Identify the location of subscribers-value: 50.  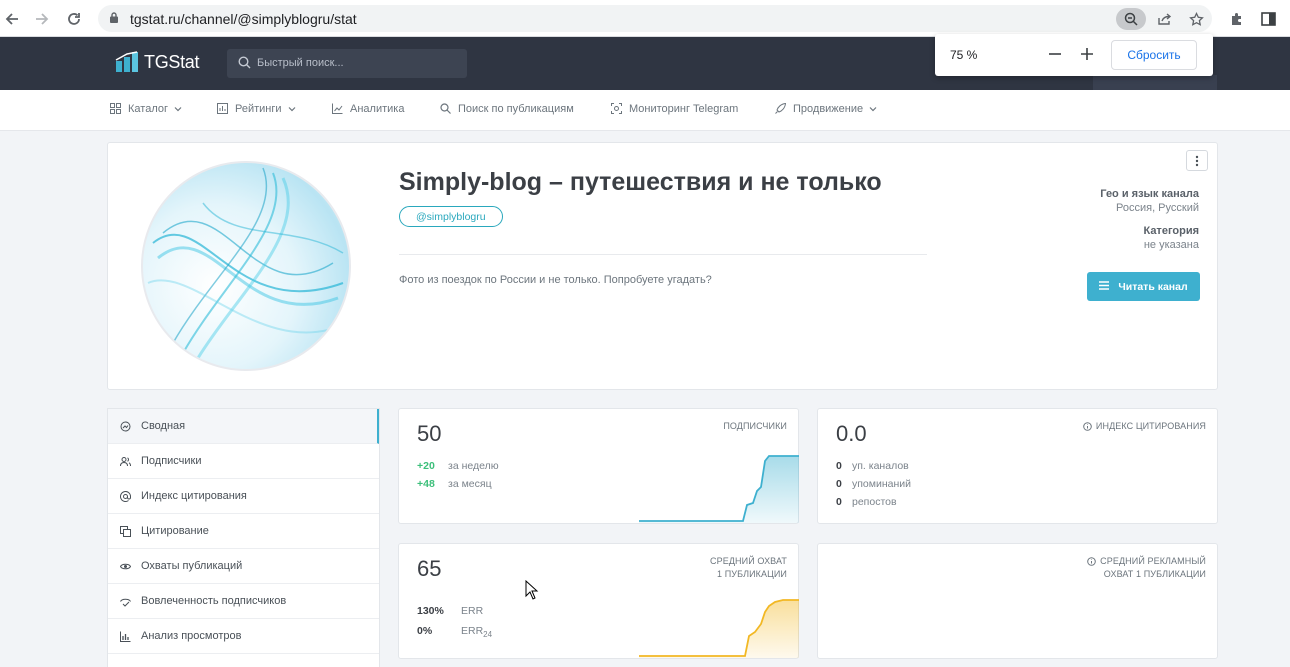
(429, 433).